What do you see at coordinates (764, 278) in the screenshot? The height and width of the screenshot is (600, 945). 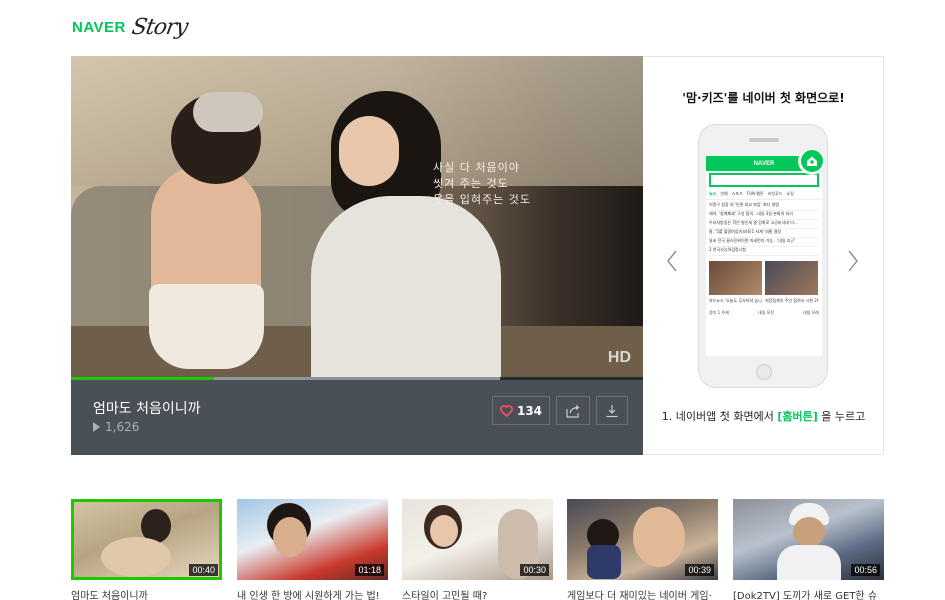 I see `phone-thumb-row` at bounding box center [764, 278].